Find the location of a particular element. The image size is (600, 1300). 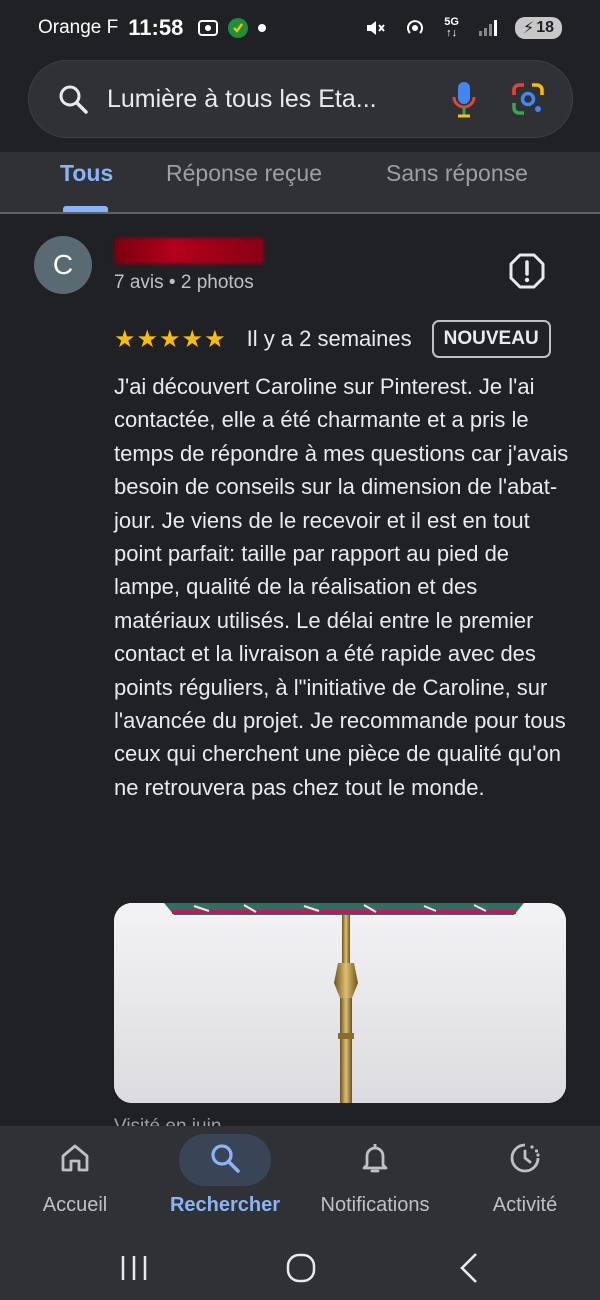

signal-icon is located at coordinates (487, 28).